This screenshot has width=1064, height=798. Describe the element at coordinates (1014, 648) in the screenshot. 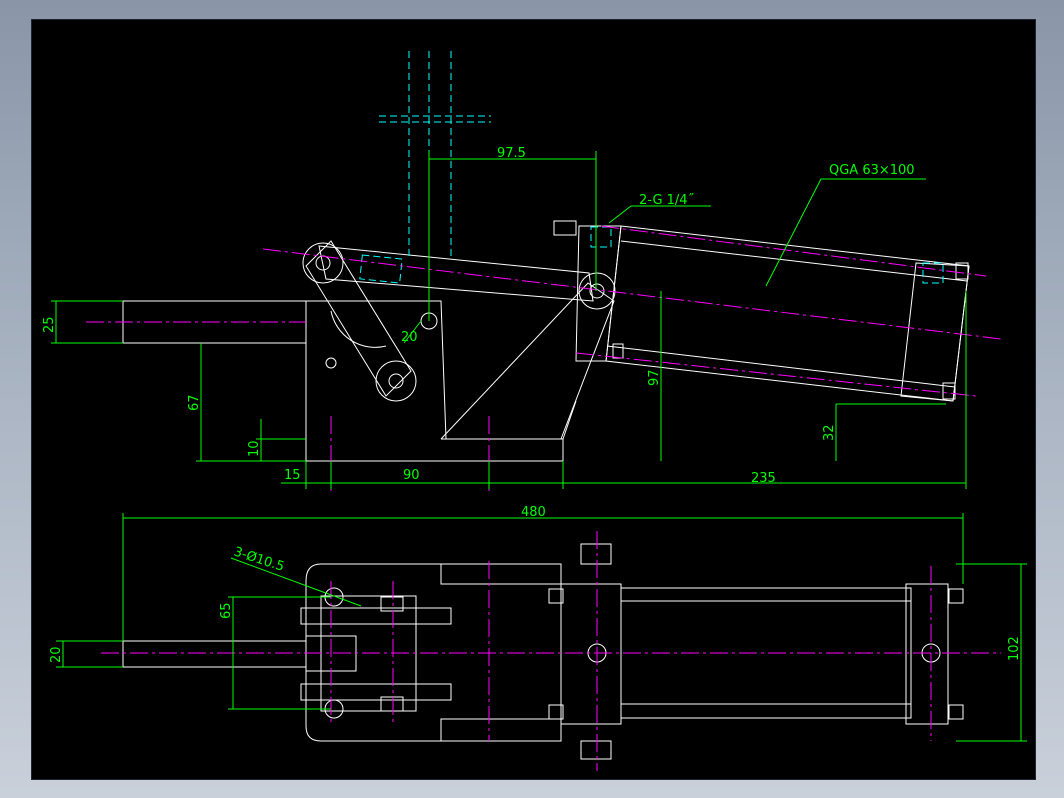

I see `dim-102: 102` at that location.